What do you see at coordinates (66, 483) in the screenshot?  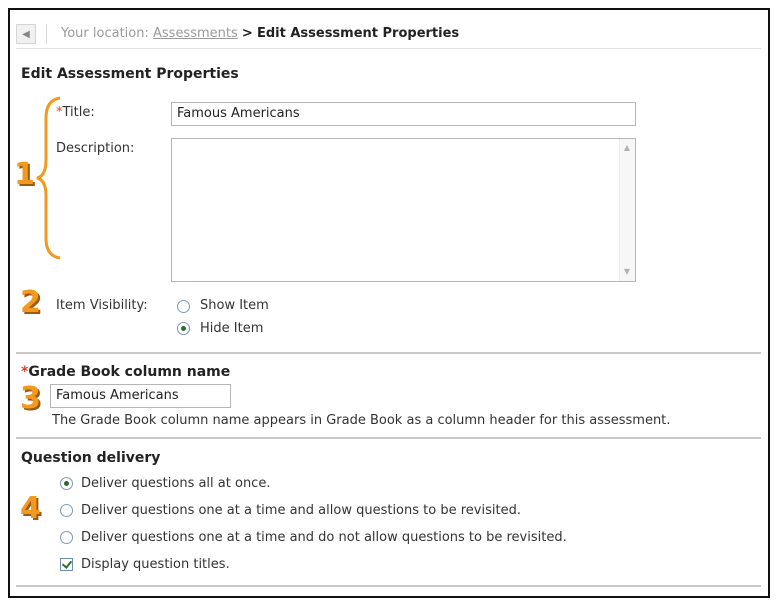 I see `deliver-all-at-once-radio` at bounding box center [66, 483].